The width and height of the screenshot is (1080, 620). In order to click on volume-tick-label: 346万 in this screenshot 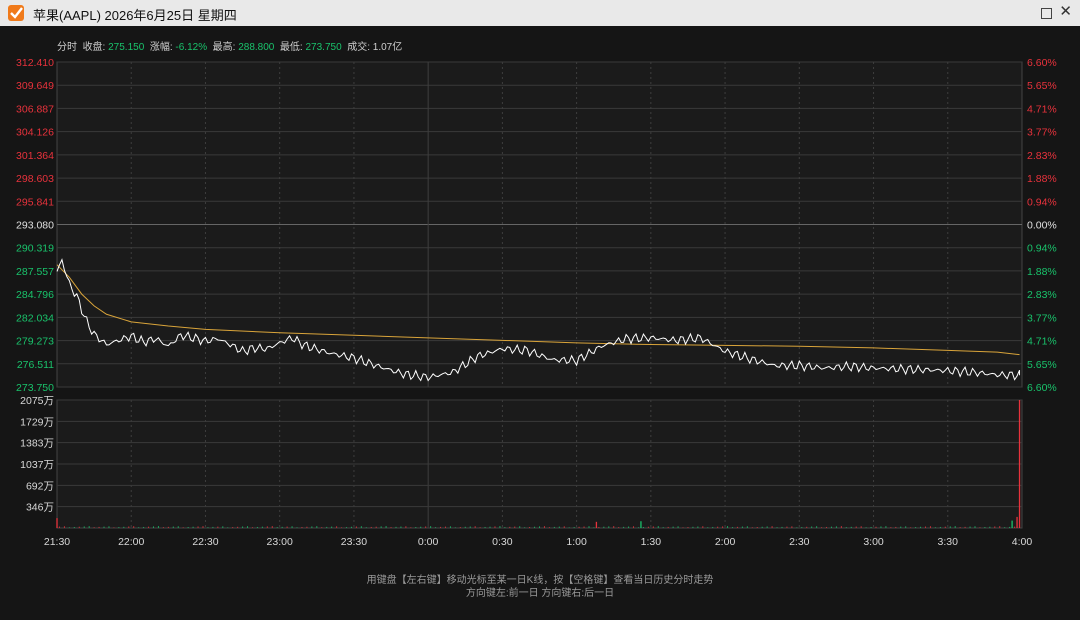, I will do `click(40, 508)`.